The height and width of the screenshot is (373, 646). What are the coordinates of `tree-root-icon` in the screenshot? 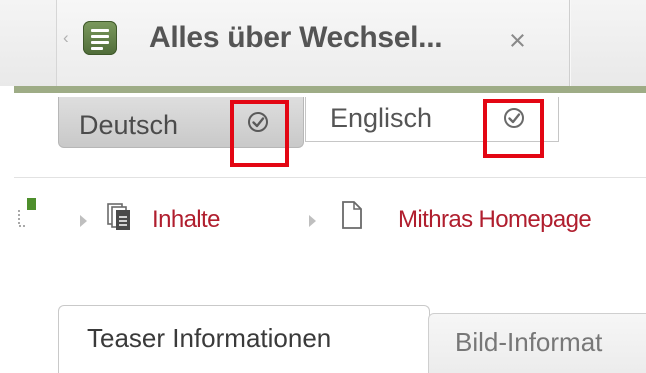 It's located at (27, 212).